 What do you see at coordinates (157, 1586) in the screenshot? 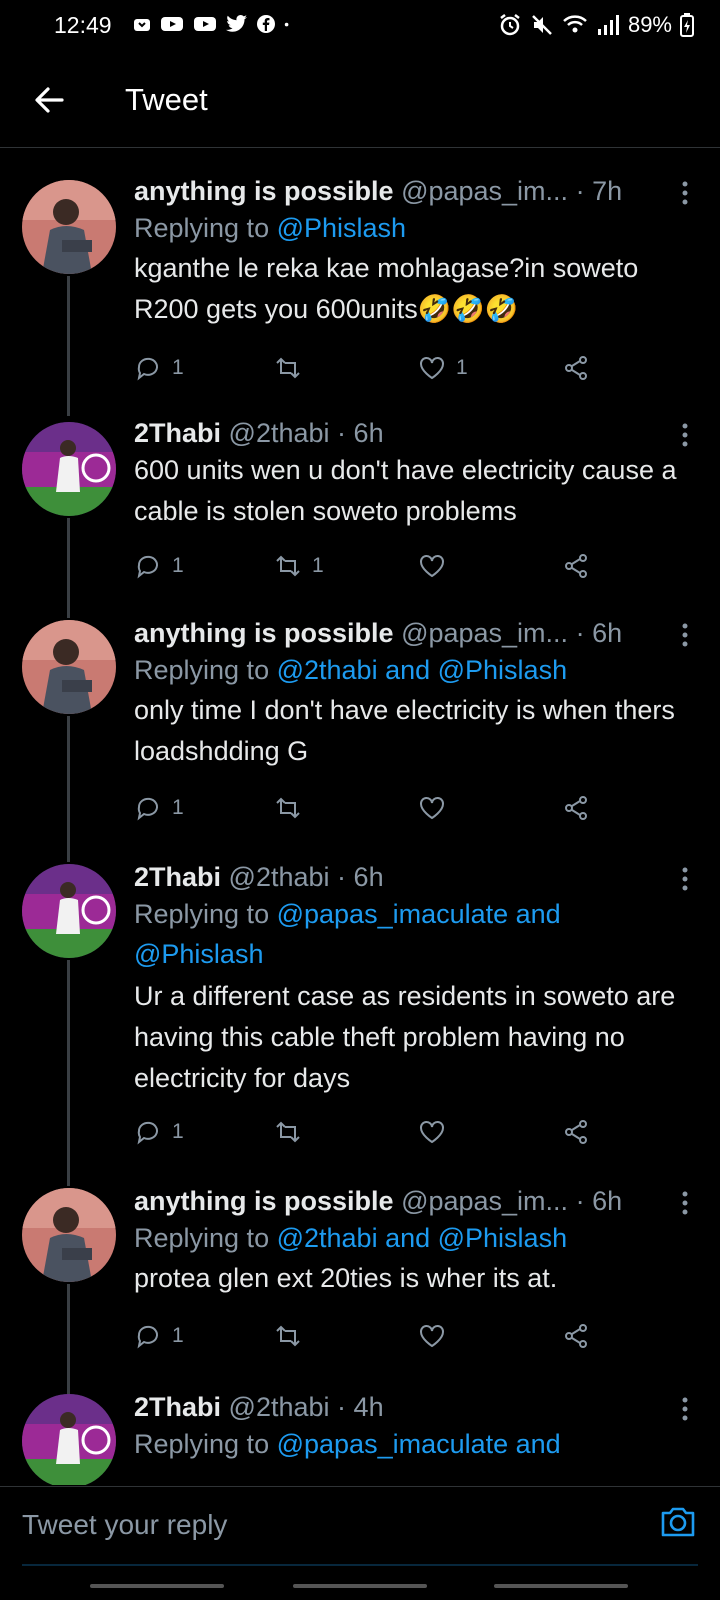
I see `nav-recents-button` at bounding box center [157, 1586].